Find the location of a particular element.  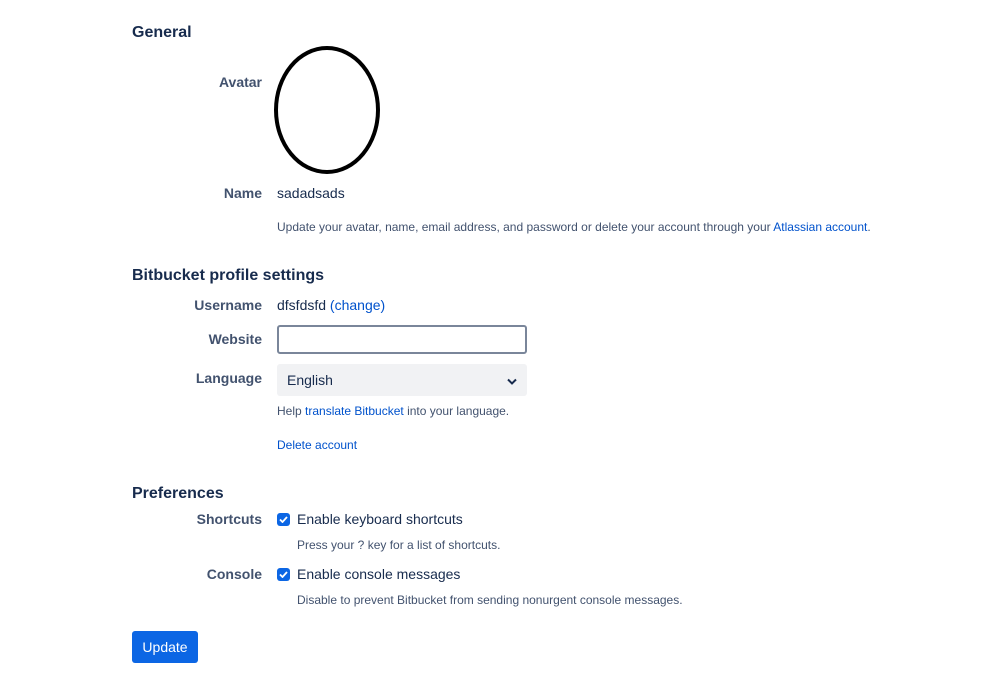

console-checkbox-label: Enable console messages is located at coordinates (378, 574).